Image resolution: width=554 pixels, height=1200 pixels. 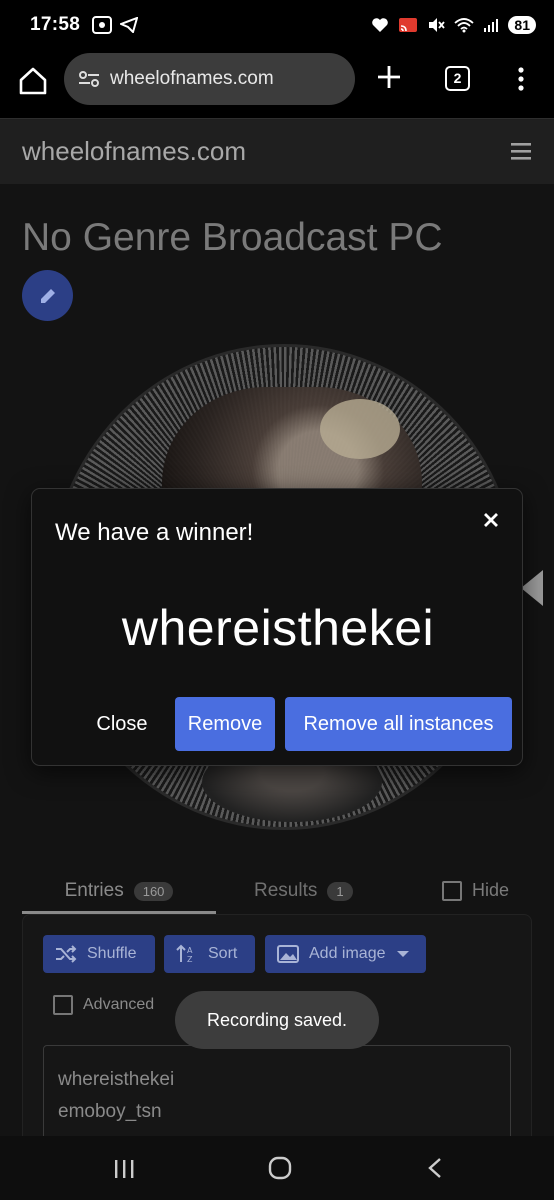 What do you see at coordinates (63, 1005) in the screenshot?
I see `advanced-checkbox` at bounding box center [63, 1005].